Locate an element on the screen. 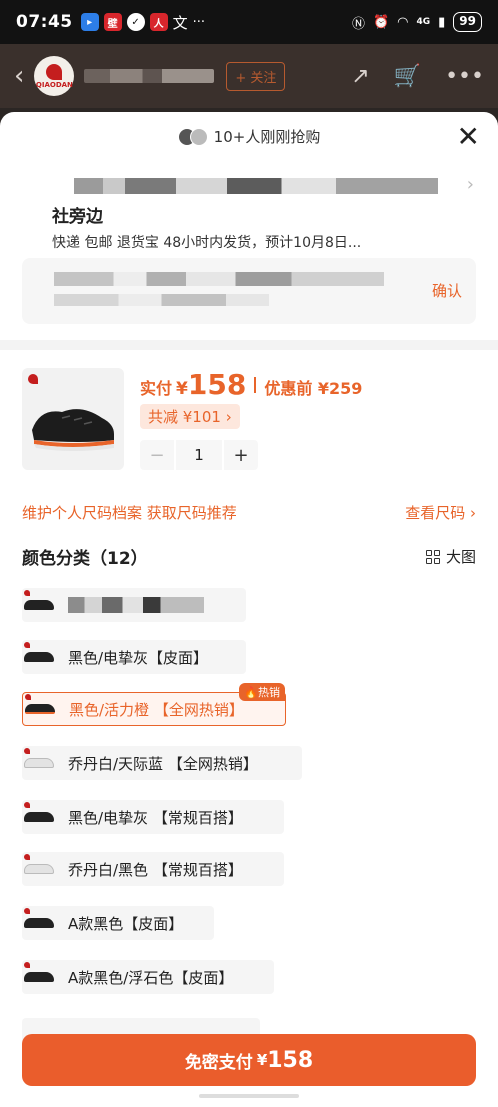 The height and width of the screenshot is (1107, 498). rush-text: 10+人刚刚抢购 is located at coordinates (267, 137).